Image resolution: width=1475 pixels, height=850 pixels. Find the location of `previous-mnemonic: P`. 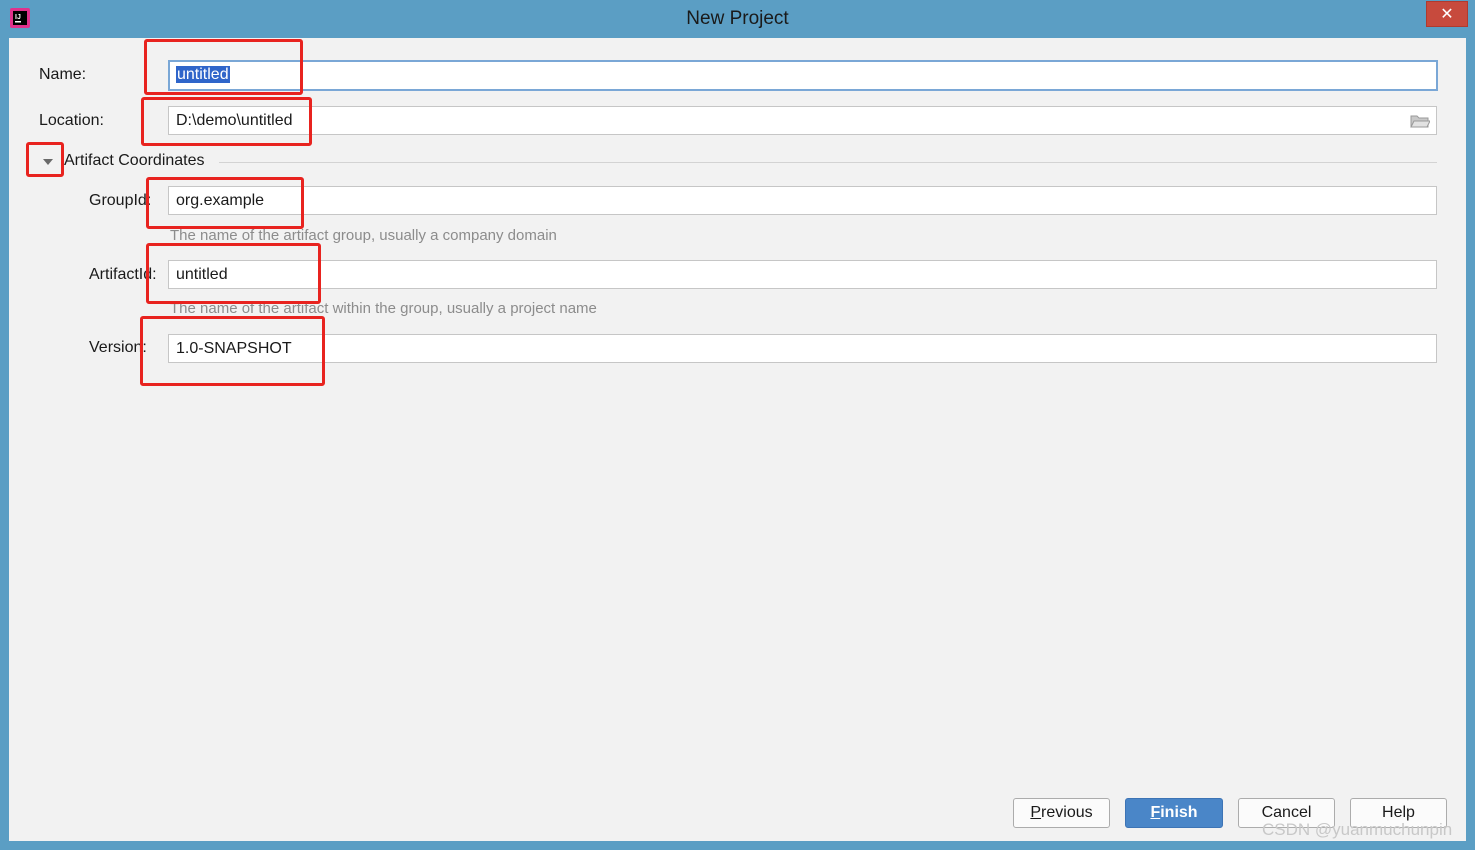

previous-mnemonic: P is located at coordinates (1036, 812).